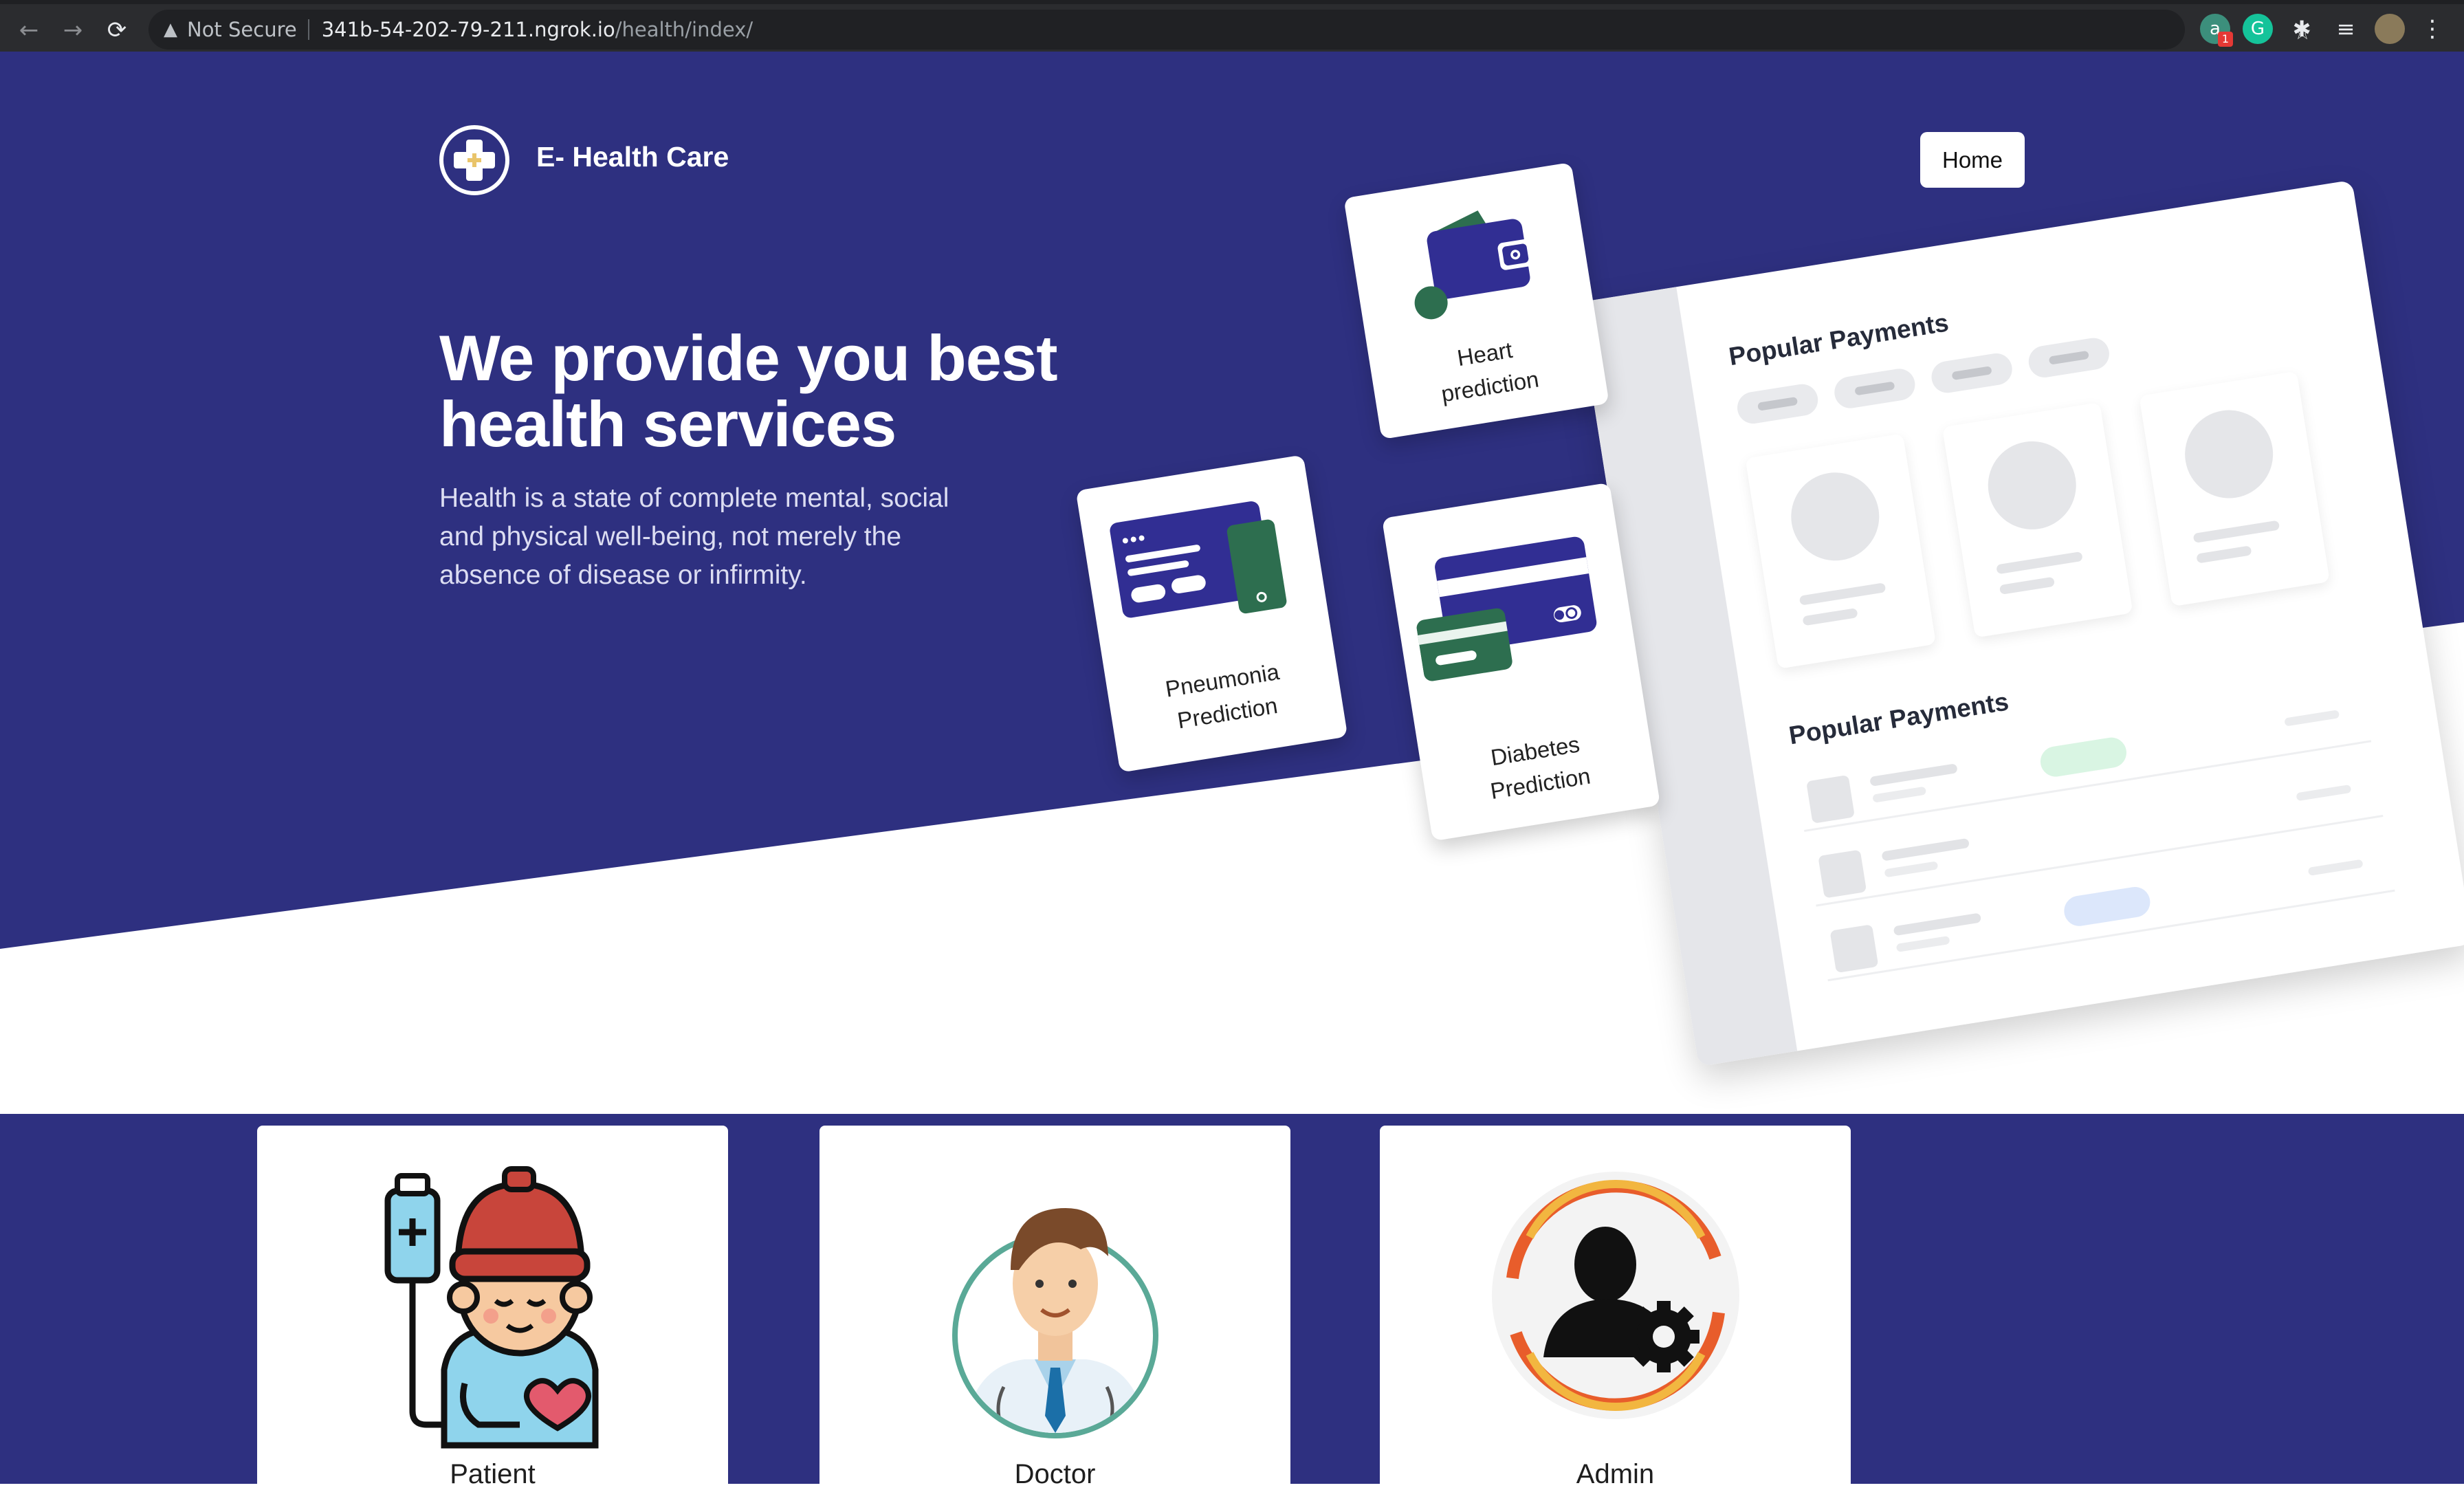 The image size is (2464, 1490). What do you see at coordinates (2258, 29) in the screenshot?
I see `grammarly-icon: G` at bounding box center [2258, 29].